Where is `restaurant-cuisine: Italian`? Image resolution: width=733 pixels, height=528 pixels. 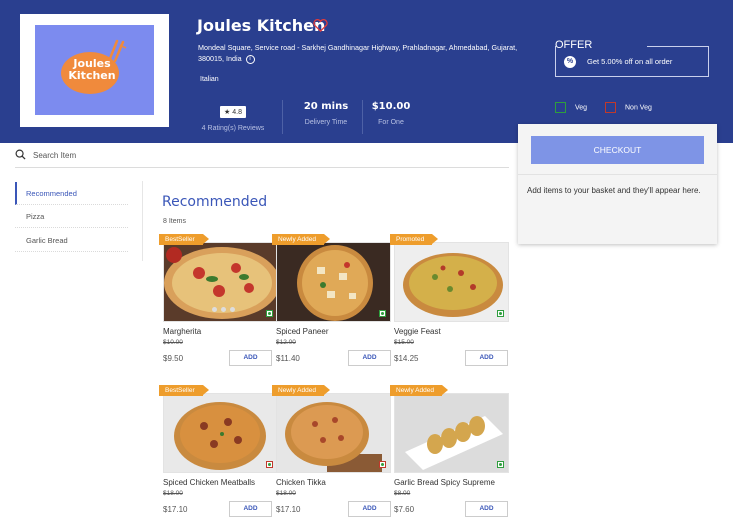
restaurant-cuisine: Italian is located at coordinates (209, 79).